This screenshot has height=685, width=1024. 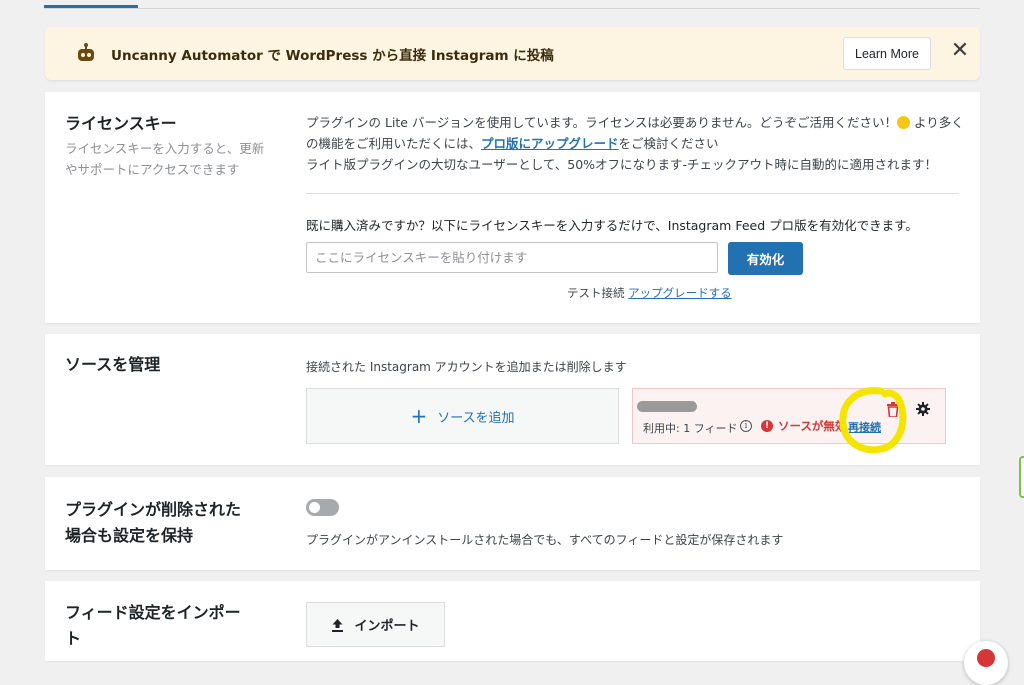 I want to click on close-icon: ✕, so click(x=960, y=51).